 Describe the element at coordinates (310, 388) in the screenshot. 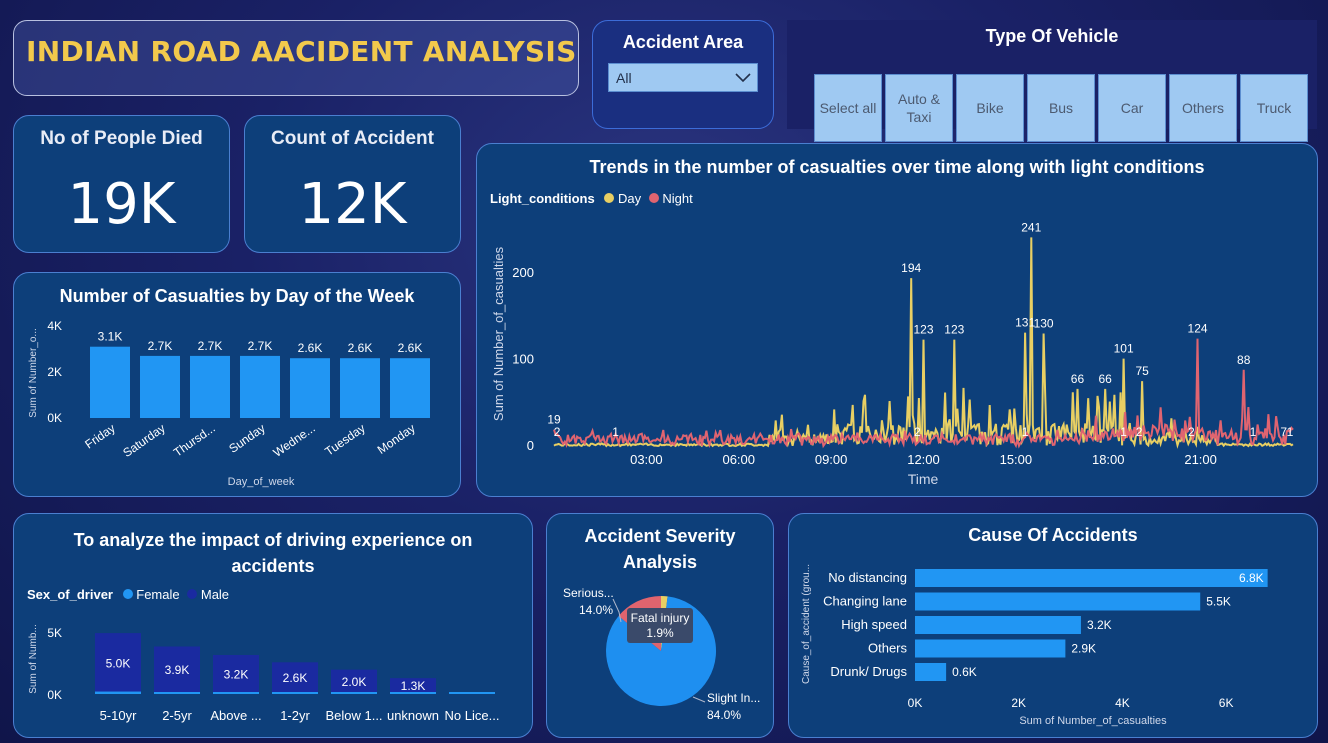

I see `bar-wedne` at that location.